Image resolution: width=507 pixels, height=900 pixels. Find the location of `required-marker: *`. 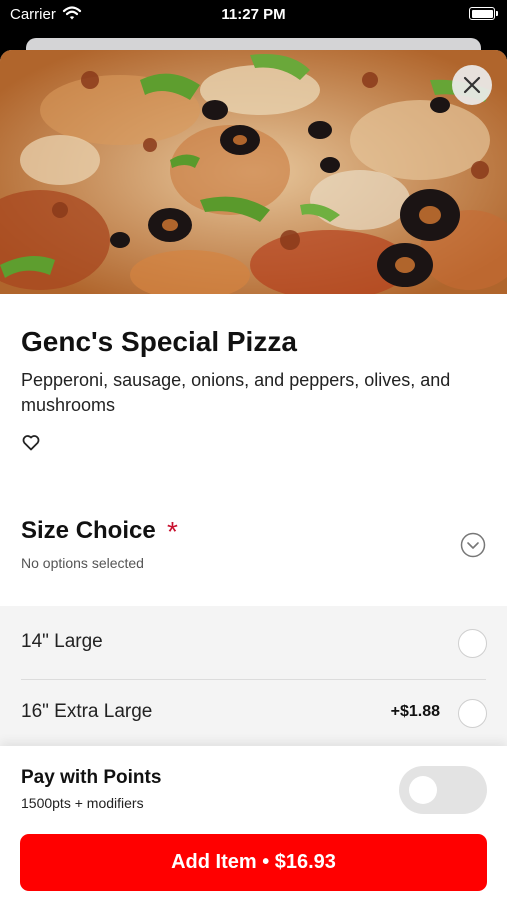

required-marker: * is located at coordinates (172, 531).